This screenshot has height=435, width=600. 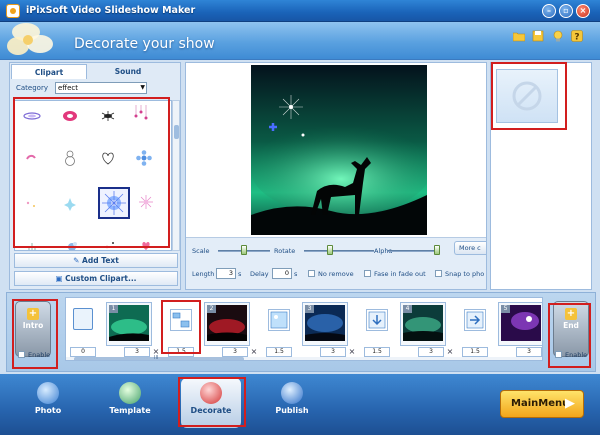 I want to click on slide-2-duration: 3, so click(x=235, y=352).